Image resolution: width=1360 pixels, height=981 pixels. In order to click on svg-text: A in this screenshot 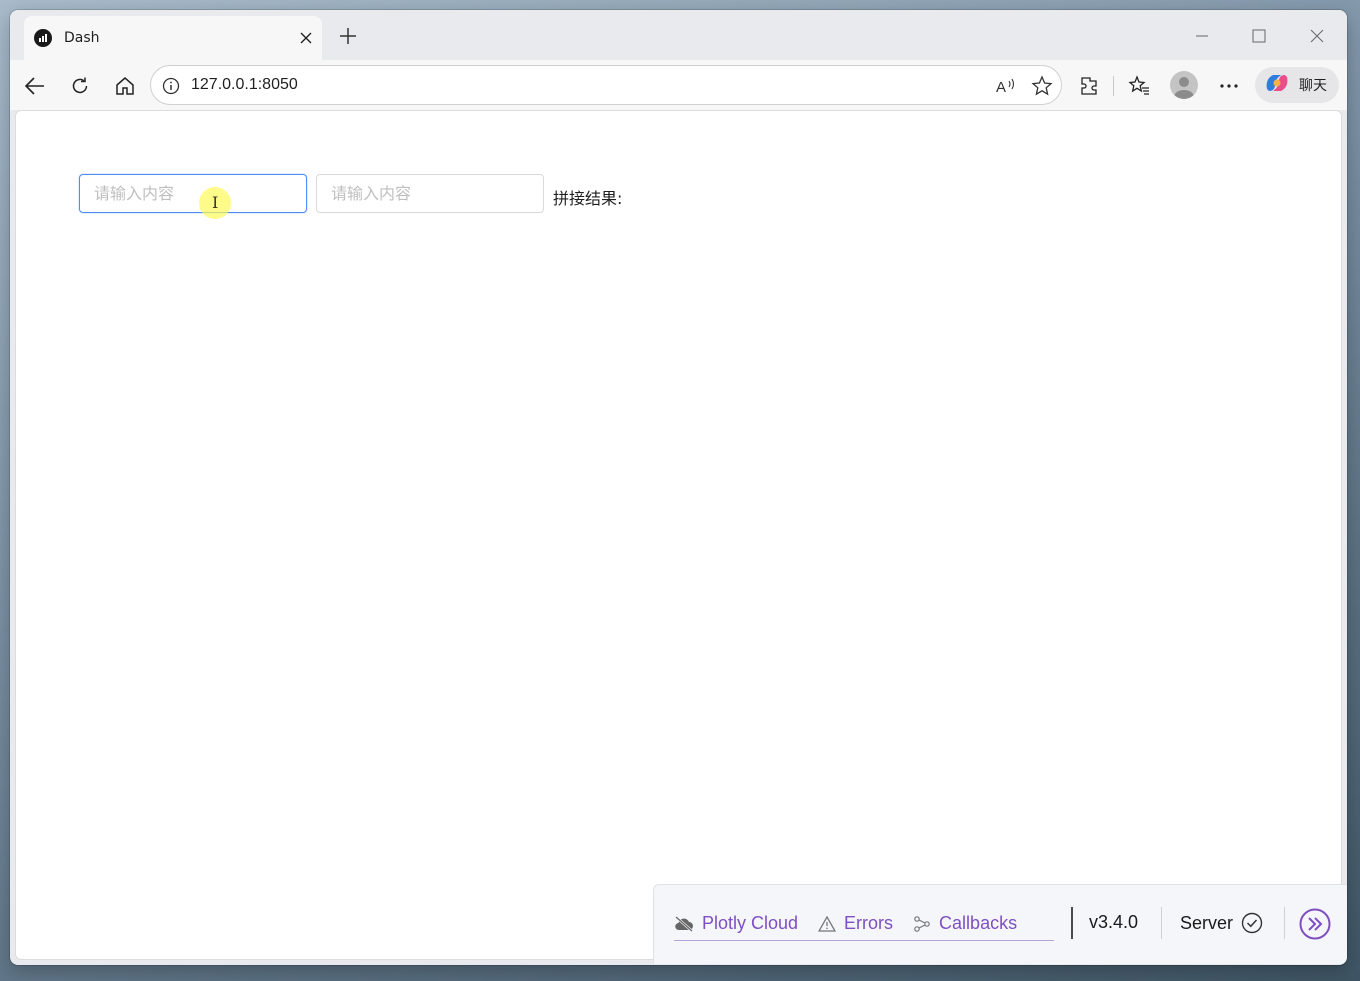, I will do `click(1001, 87)`.